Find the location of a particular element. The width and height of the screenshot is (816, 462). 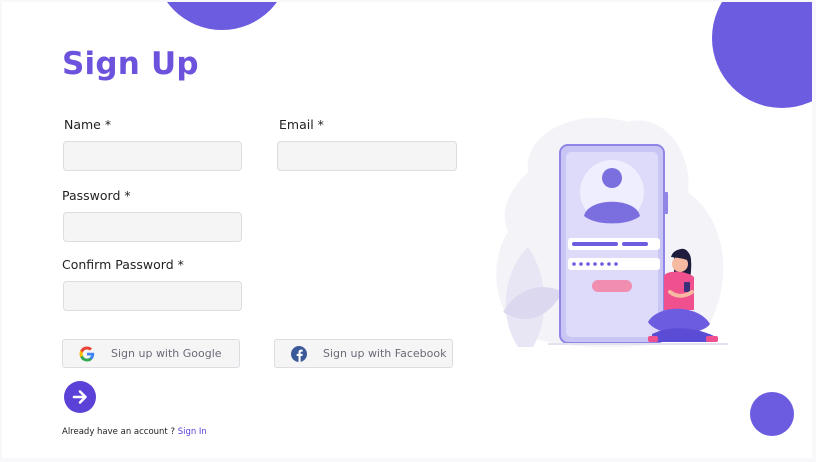

password-field is located at coordinates (152, 227).